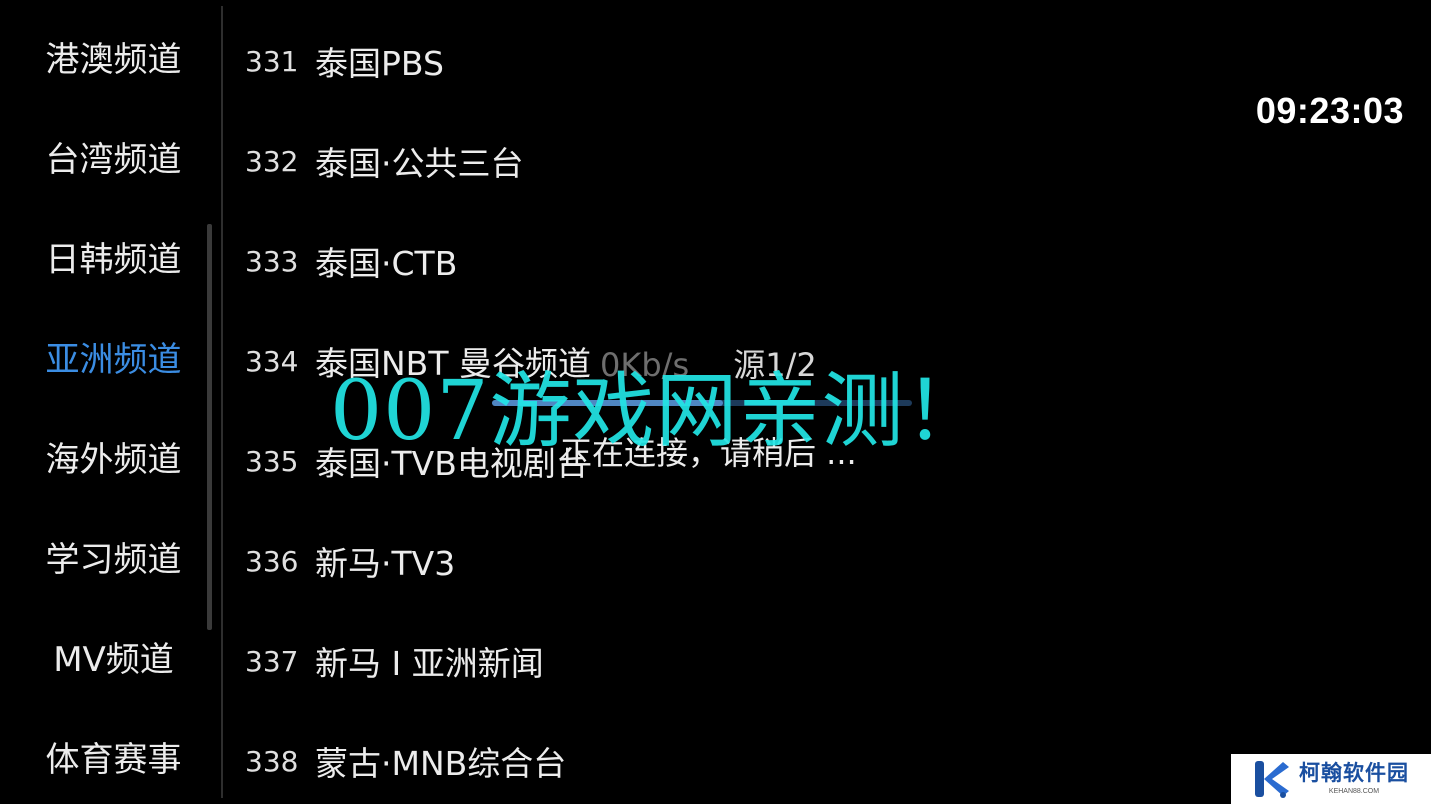 This screenshot has width=1431, height=804. Describe the element at coordinates (111, 156) in the screenshot. I see `category-item-taiwan: 台湾频道` at that location.